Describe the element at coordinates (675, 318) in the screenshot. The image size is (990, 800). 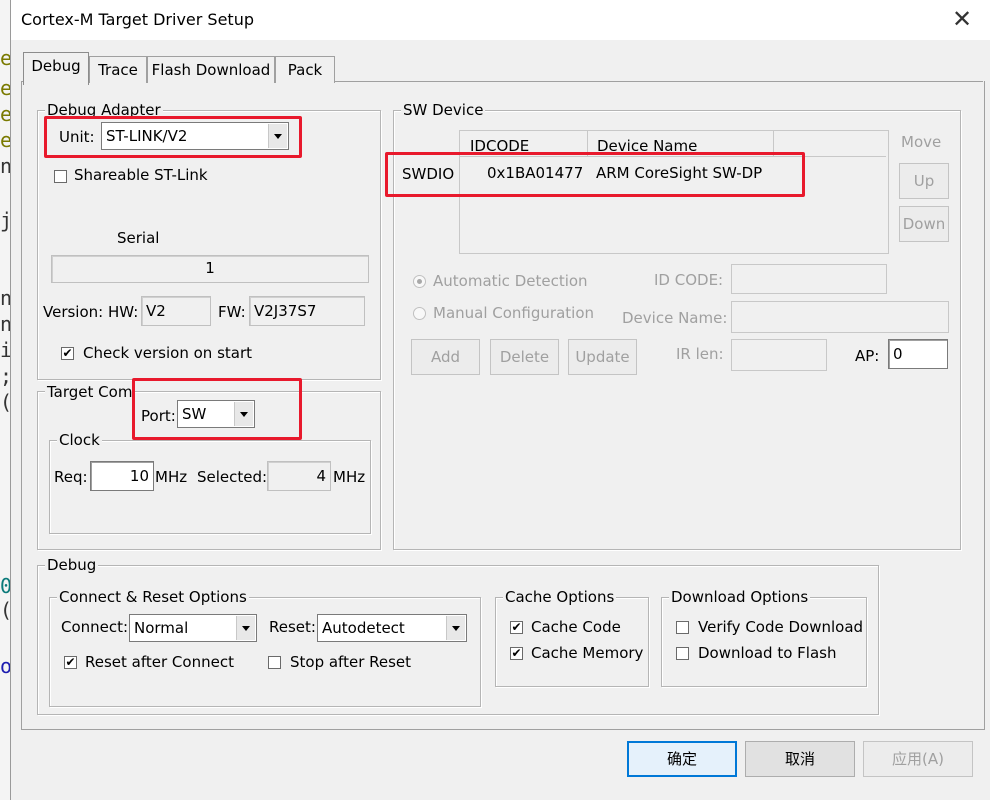
I see `device-name-label: Device Name:` at that location.